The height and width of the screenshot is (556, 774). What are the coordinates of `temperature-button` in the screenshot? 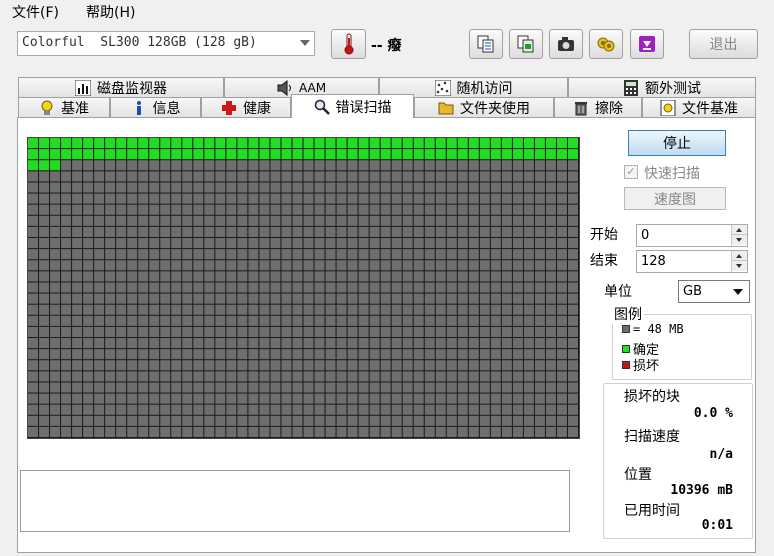 It's located at (348, 44).